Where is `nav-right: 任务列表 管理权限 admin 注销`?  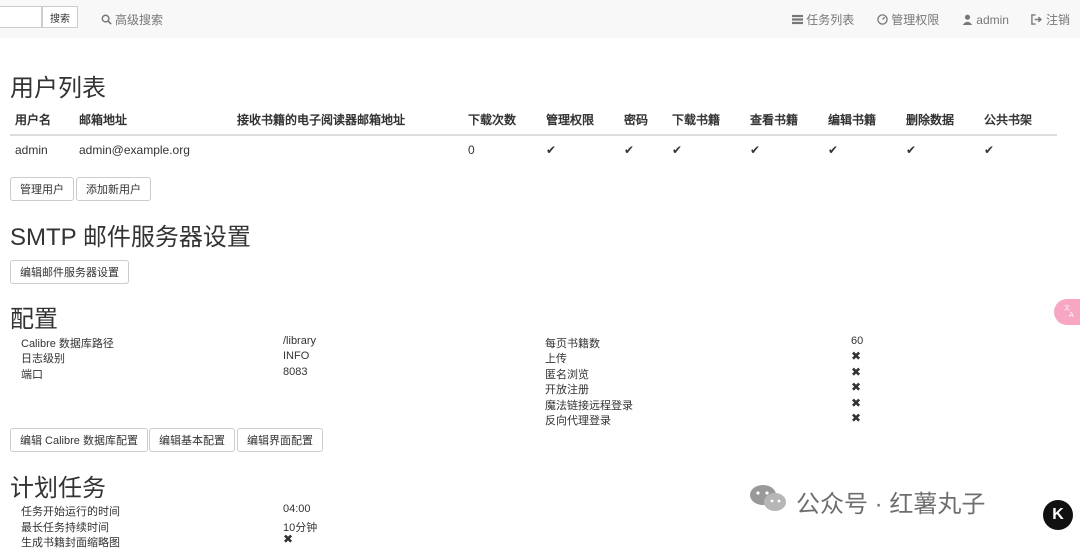
nav-right: 任务列表 管理权限 admin 注销 is located at coordinates (930, 19).